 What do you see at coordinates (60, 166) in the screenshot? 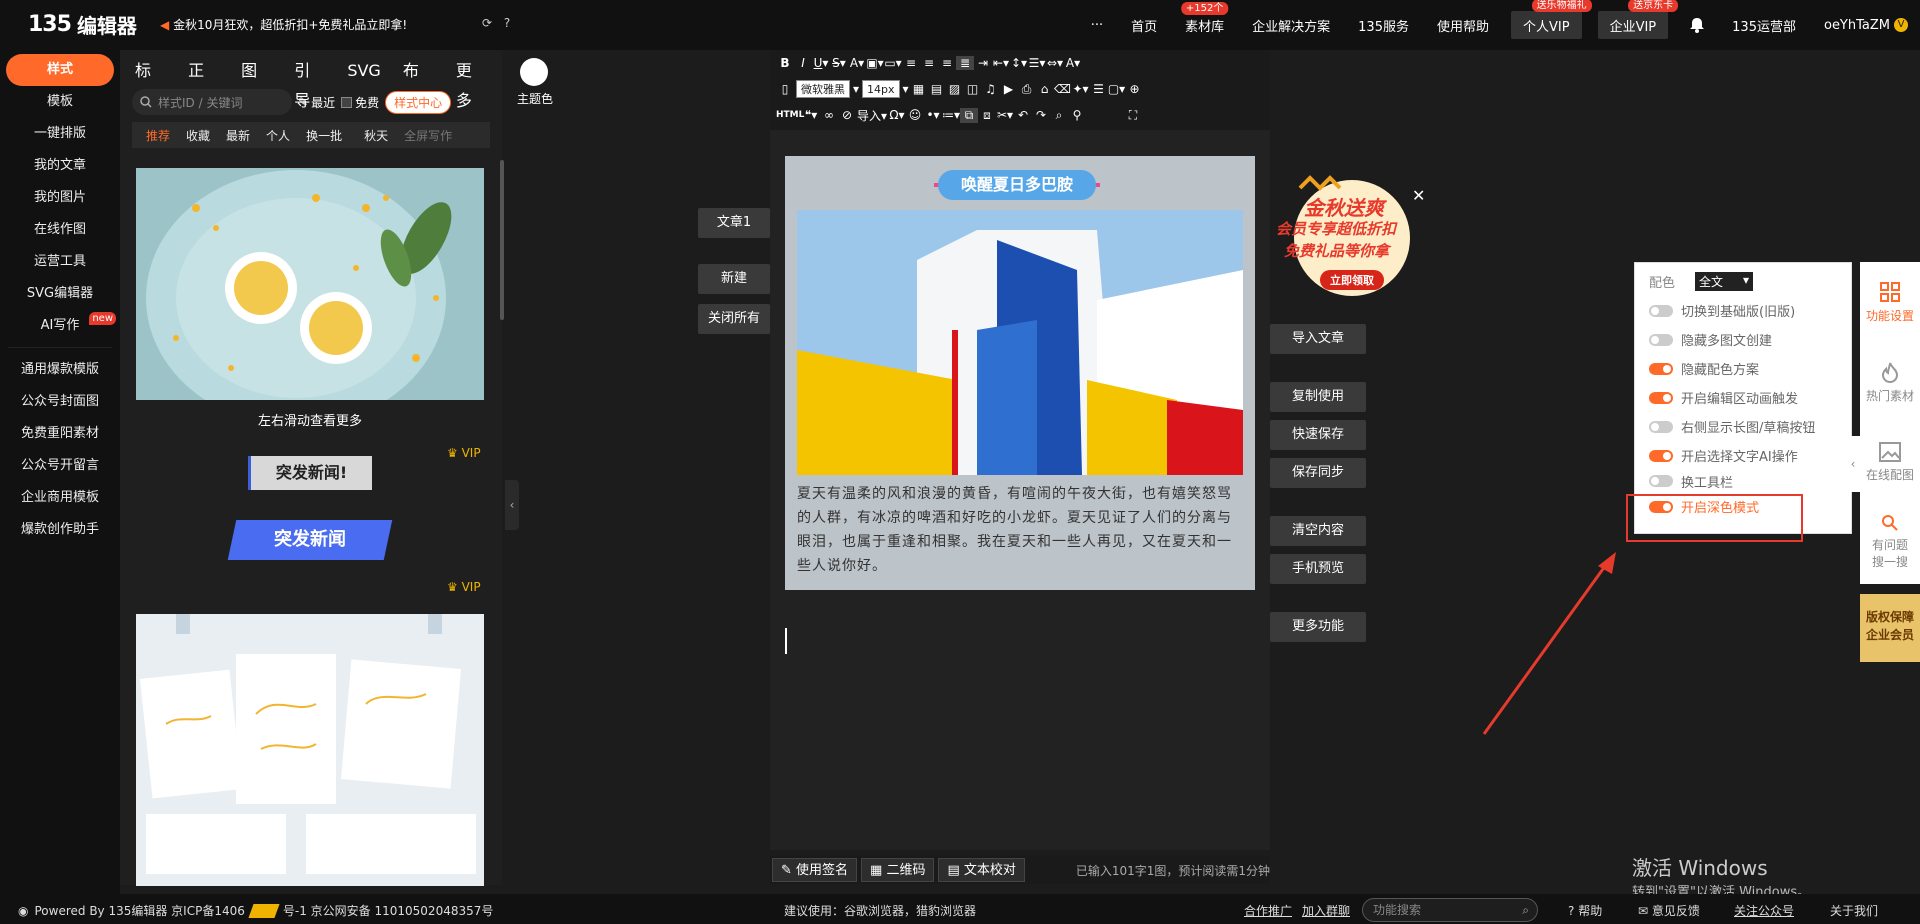
I see `sidebar-item-my-articles: 我的文章` at bounding box center [60, 166].